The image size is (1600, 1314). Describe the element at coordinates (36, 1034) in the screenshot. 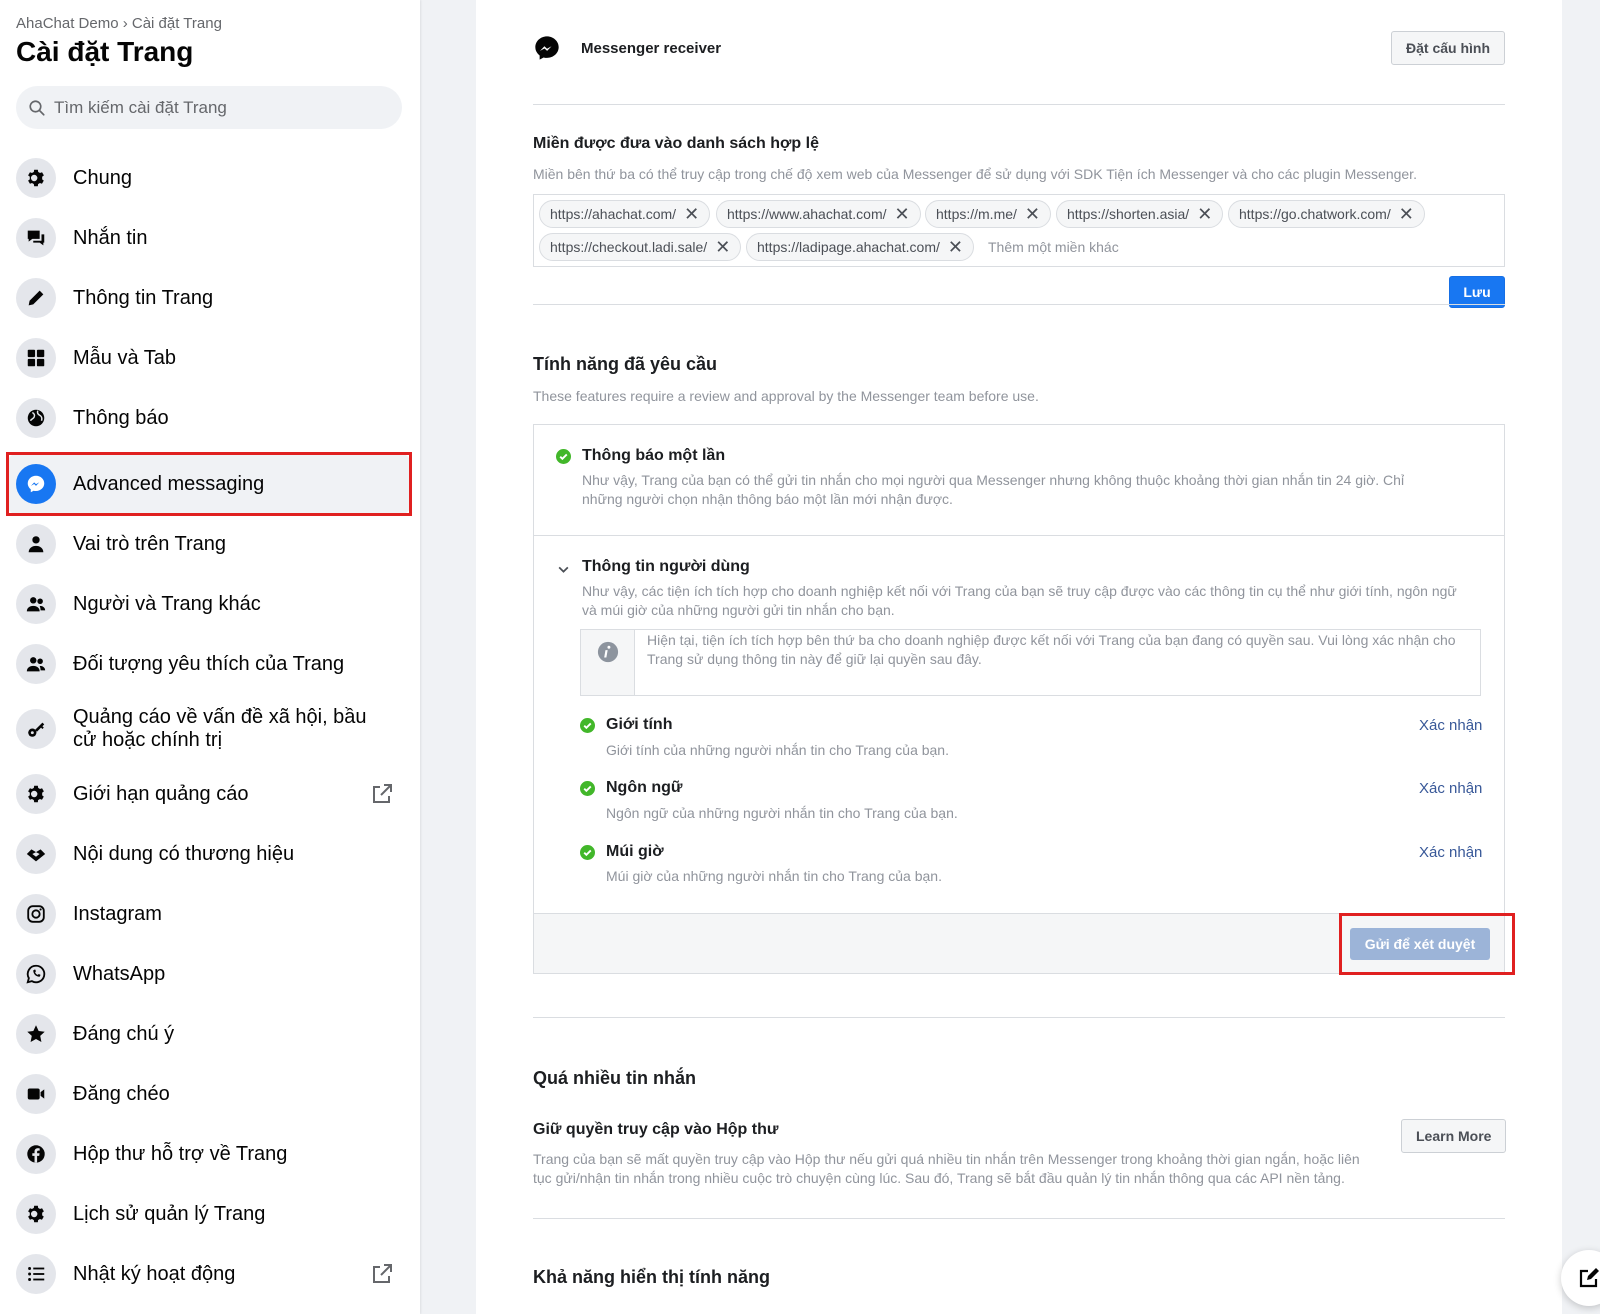

I see `star-icon` at that location.